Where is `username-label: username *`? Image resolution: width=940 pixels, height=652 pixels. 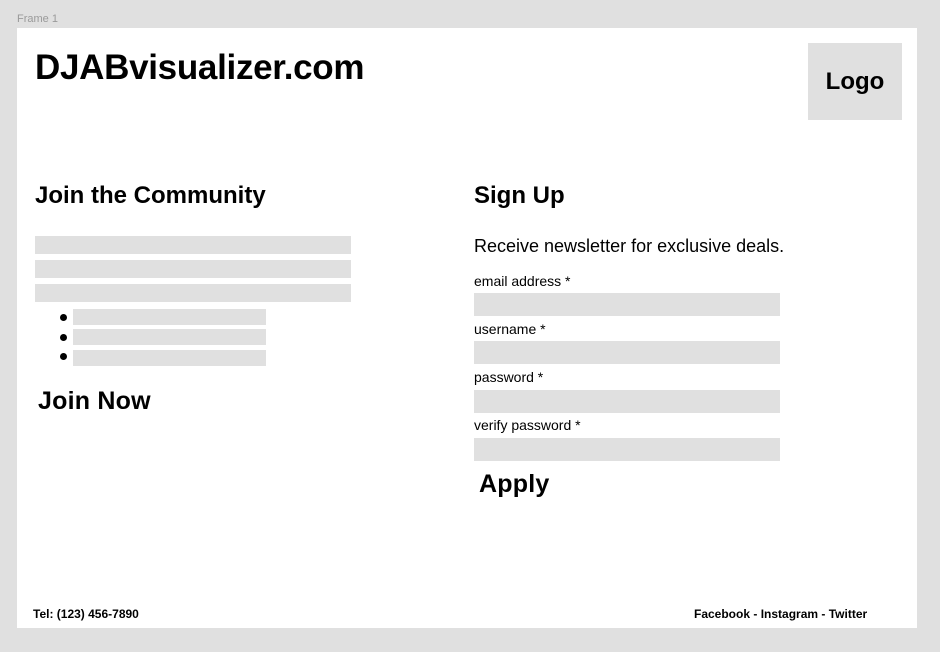 username-label: username * is located at coordinates (510, 329).